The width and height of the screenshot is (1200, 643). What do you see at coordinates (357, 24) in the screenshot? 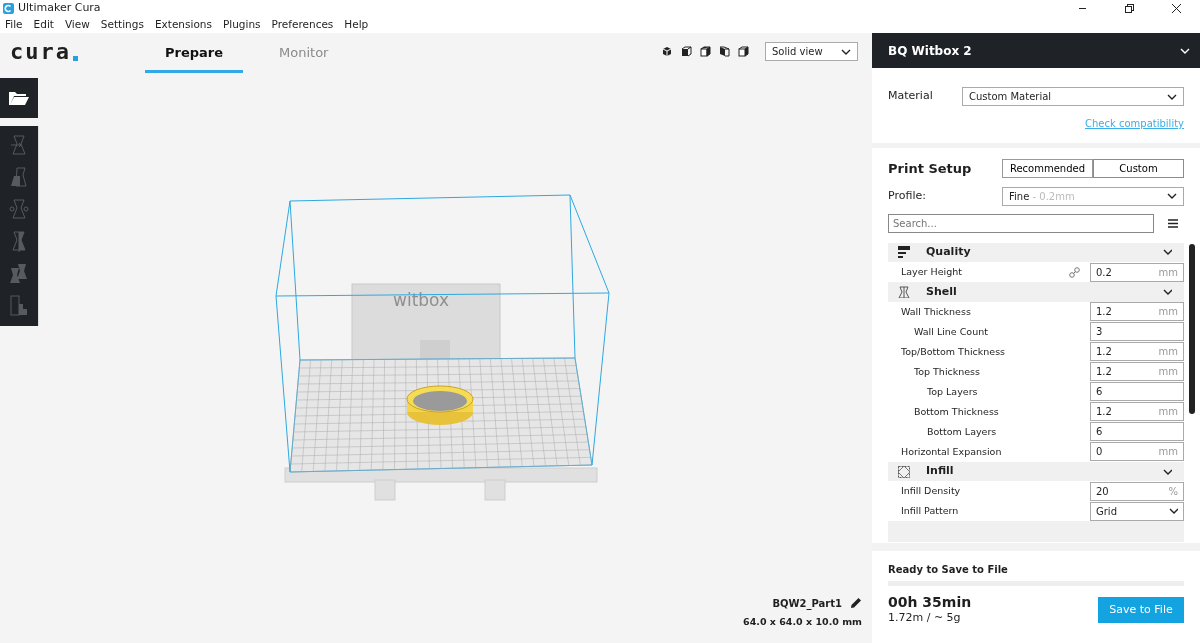
I see `menu-item: Help` at bounding box center [357, 24].